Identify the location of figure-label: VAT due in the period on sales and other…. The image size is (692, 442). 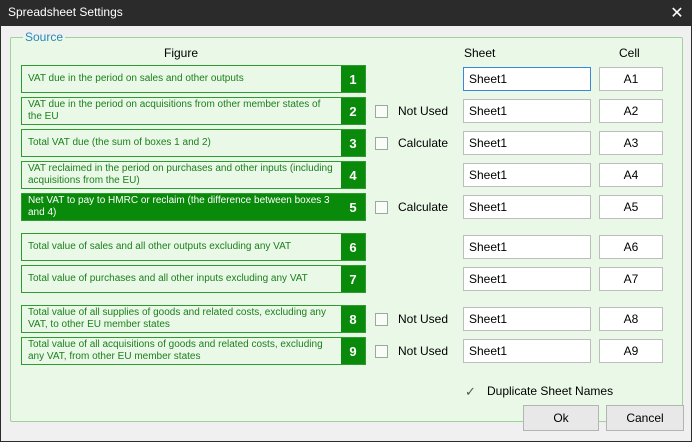
(136, 78).